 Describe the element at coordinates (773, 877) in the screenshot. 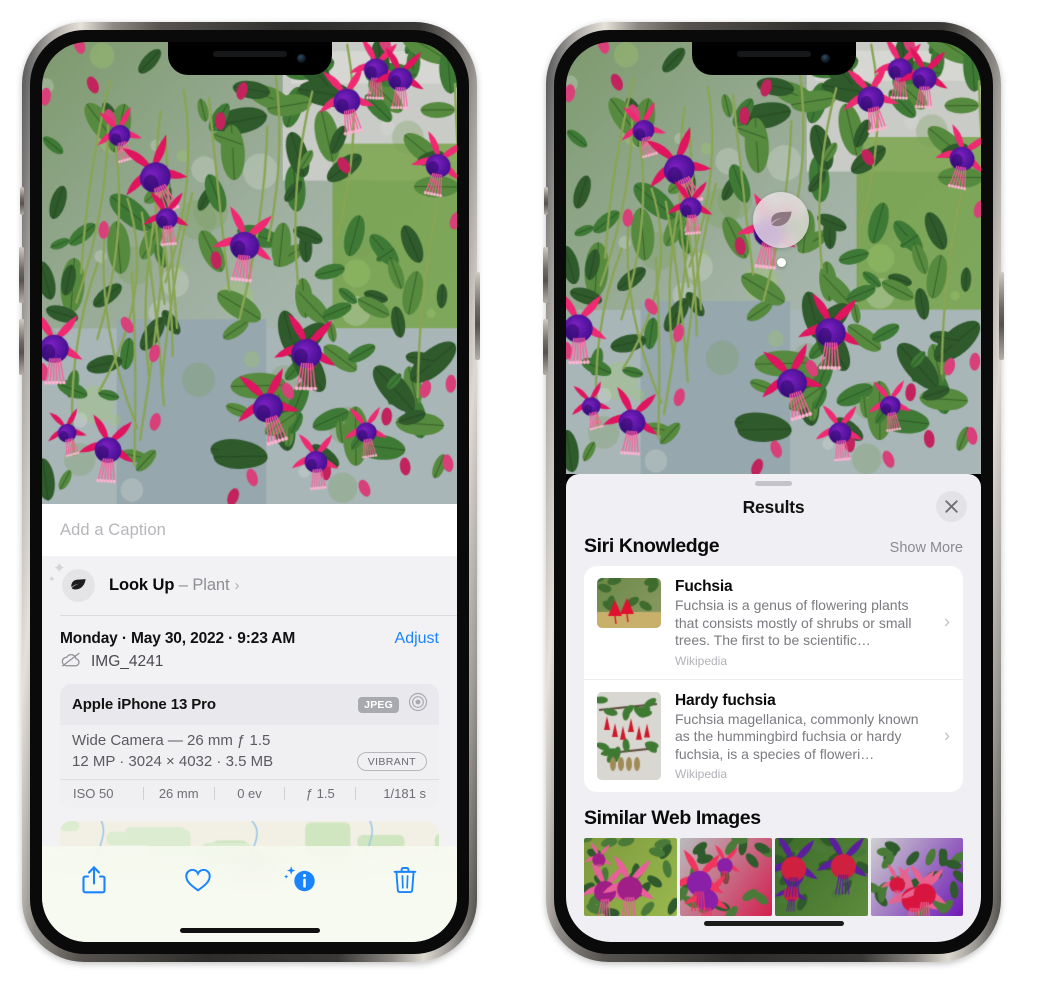

I see `similar-web-images-grid` at that location.